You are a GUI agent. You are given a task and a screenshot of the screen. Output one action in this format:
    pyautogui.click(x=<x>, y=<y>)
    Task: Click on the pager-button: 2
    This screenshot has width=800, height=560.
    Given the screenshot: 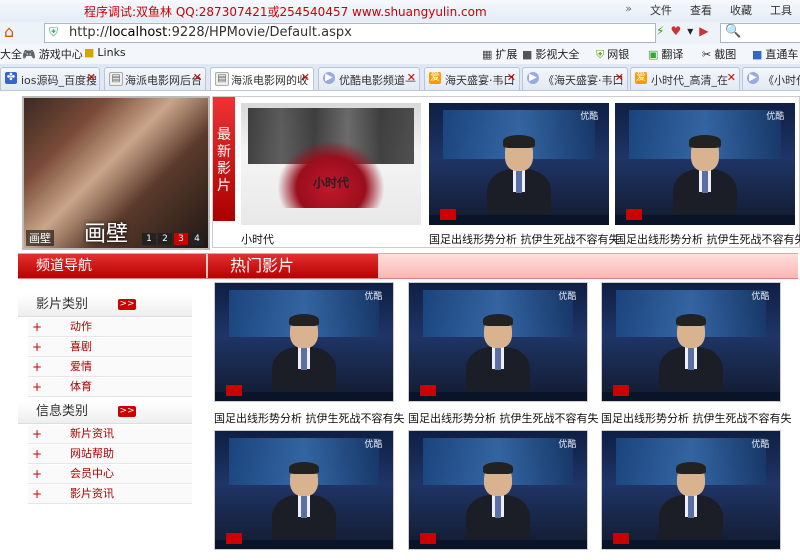 What is the action you would take?
    pyautogui.click(x=165, y=239)
    